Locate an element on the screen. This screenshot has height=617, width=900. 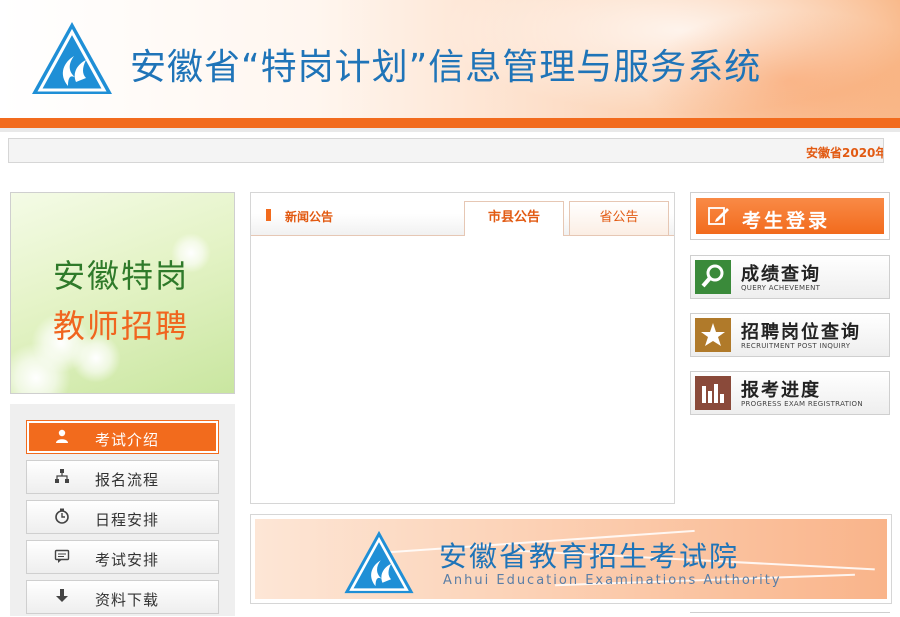
chat-icon is located at coordinates (62, 557).